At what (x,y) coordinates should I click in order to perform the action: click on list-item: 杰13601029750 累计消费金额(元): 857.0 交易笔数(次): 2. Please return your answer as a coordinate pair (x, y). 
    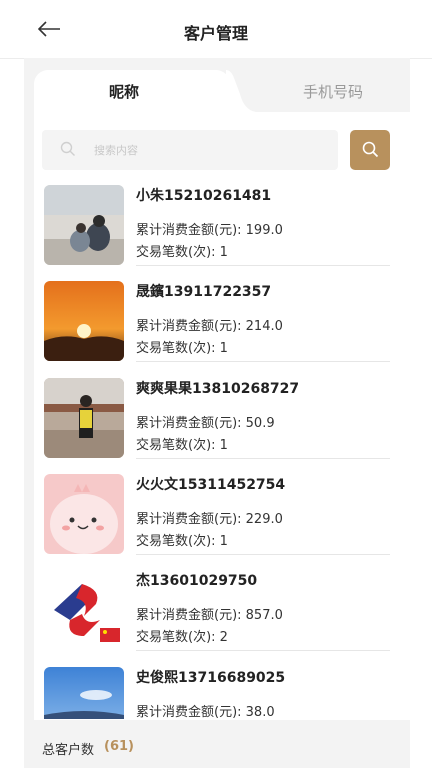
    Looking at the image, I should click on (222, 609).